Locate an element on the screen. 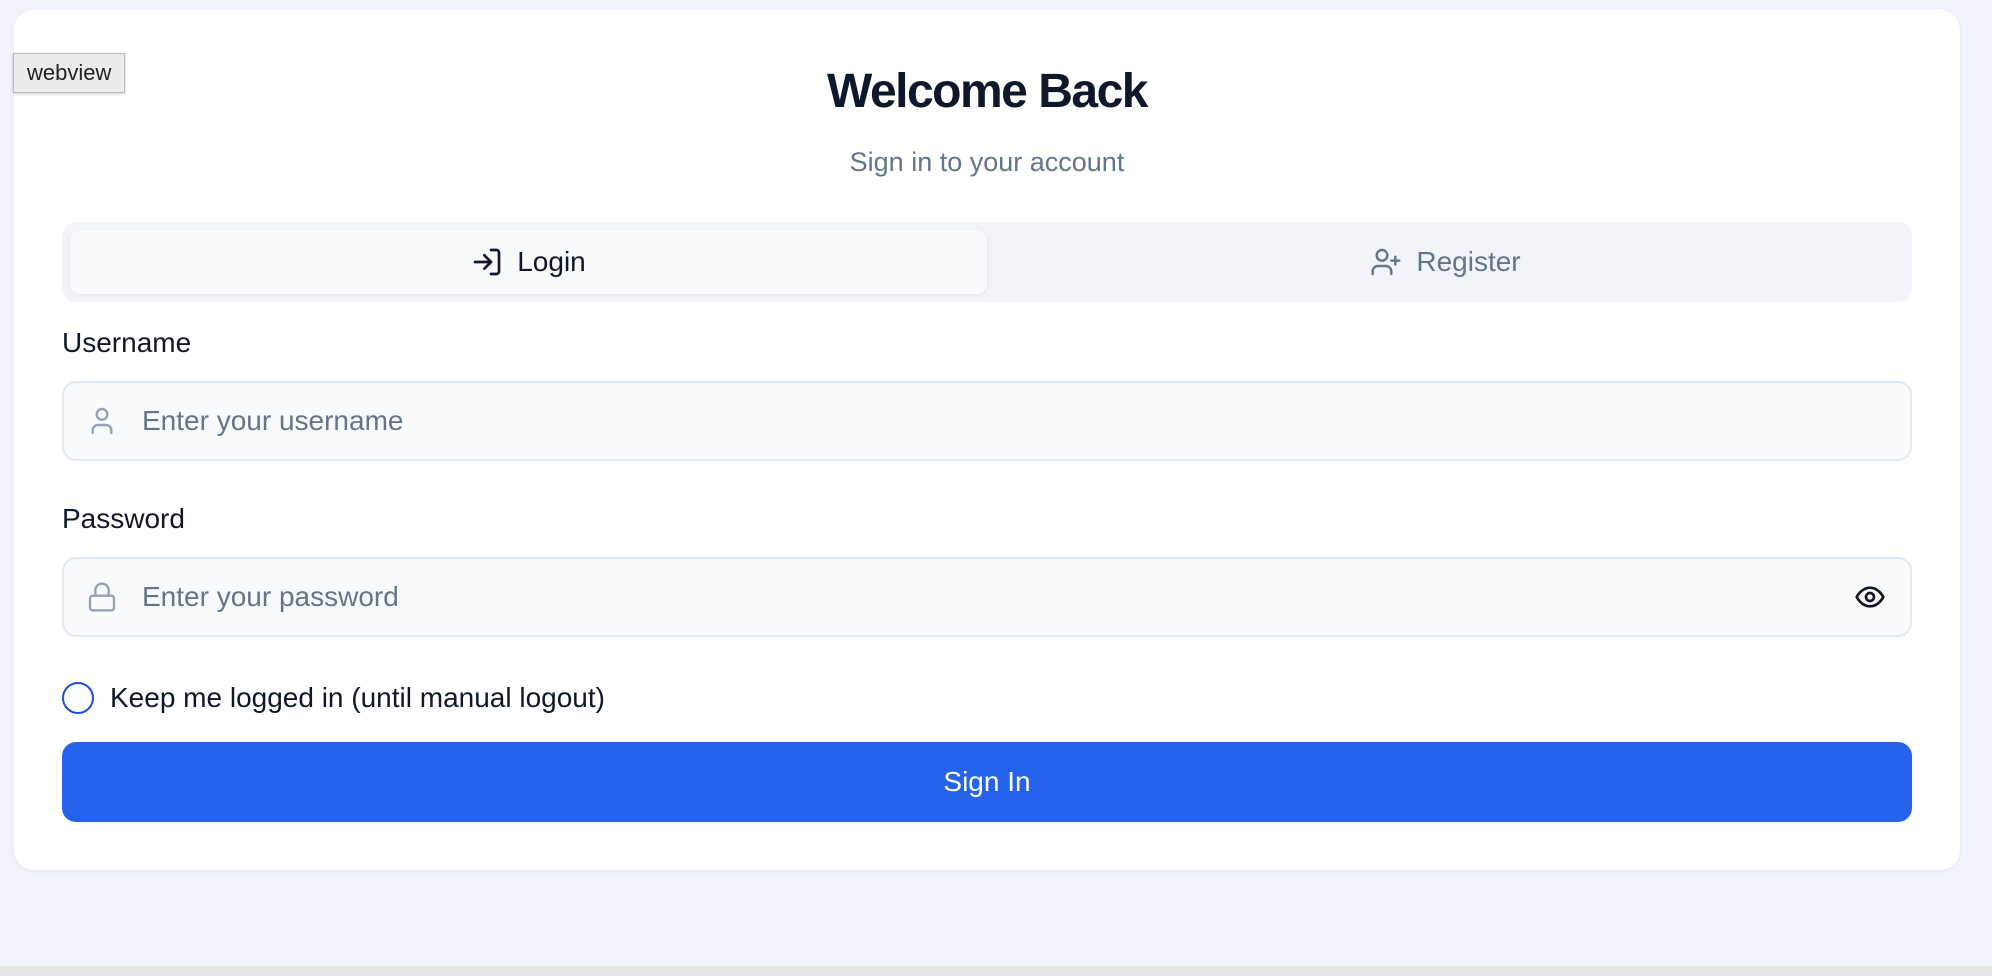  user-plus-icon is located at coordinates (1386, 262).